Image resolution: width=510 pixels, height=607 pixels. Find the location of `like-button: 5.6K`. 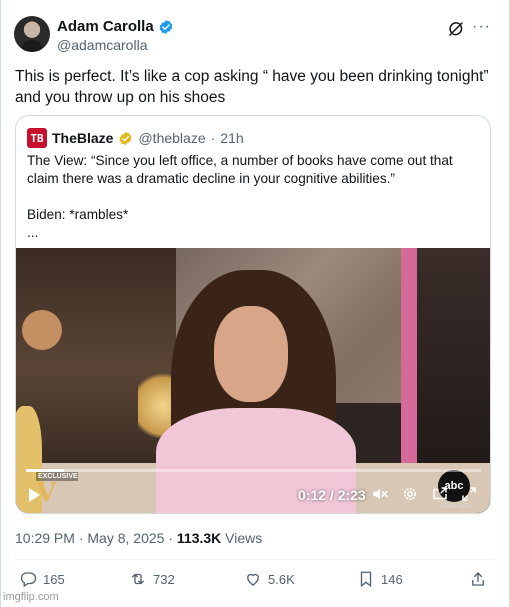

like-button: 5.6K is located at coordinates (269, 579).